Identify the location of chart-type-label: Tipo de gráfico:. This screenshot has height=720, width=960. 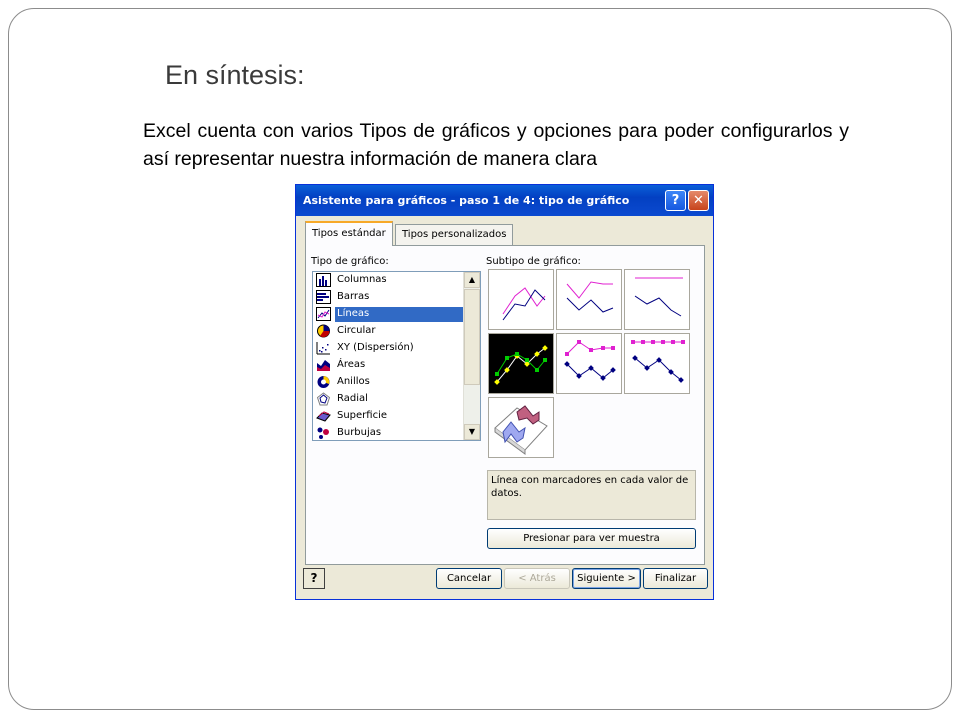
(350, 261).